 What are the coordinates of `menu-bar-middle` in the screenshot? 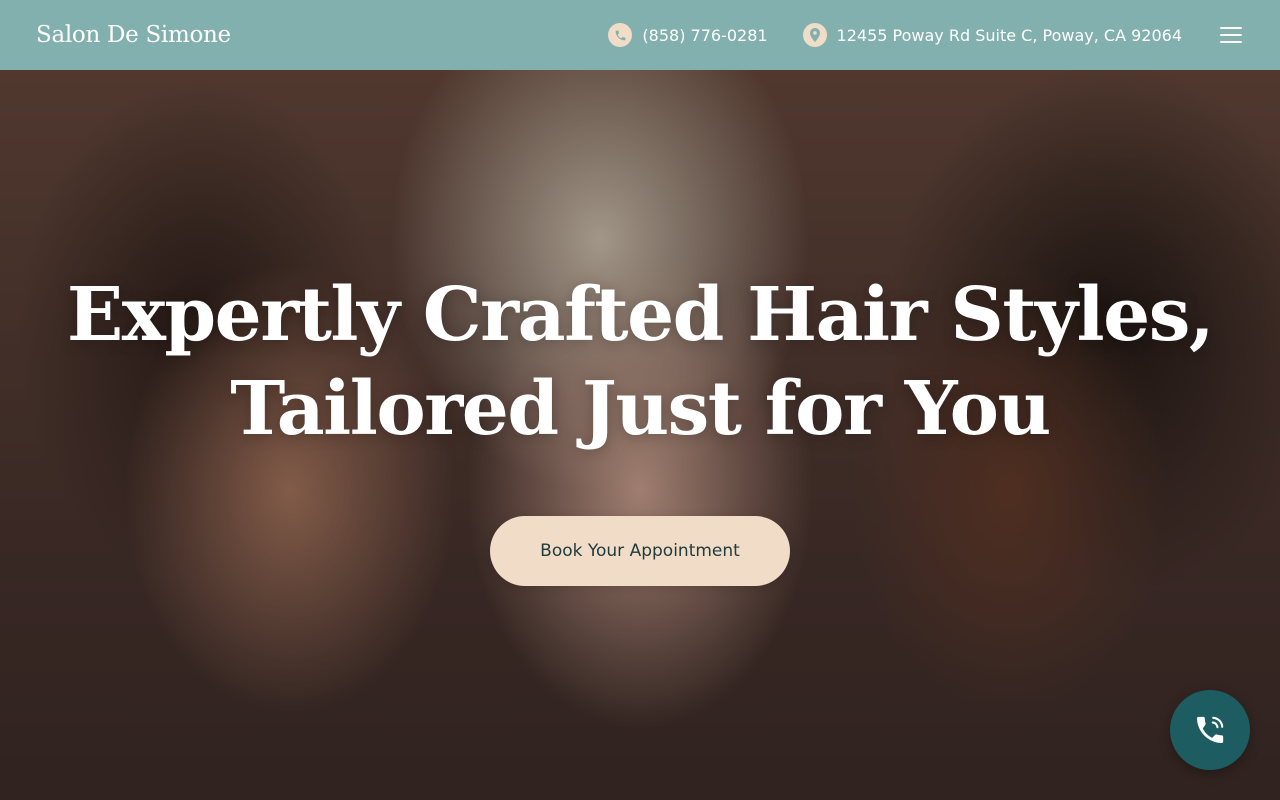 It's located at (1231, 35).